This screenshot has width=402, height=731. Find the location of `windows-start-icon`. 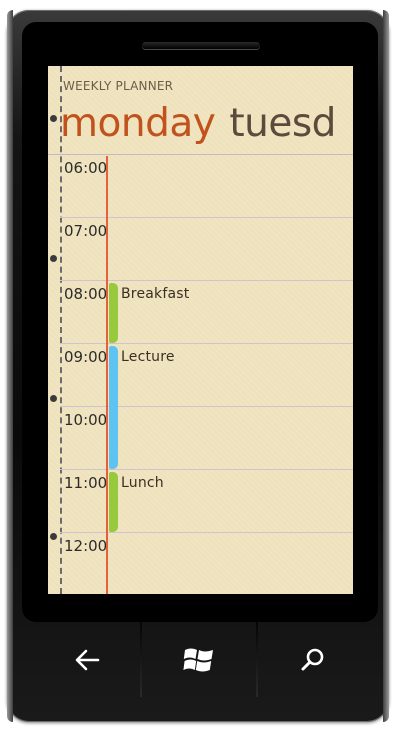

windows-start-icon is located at coordinates (198, 660).